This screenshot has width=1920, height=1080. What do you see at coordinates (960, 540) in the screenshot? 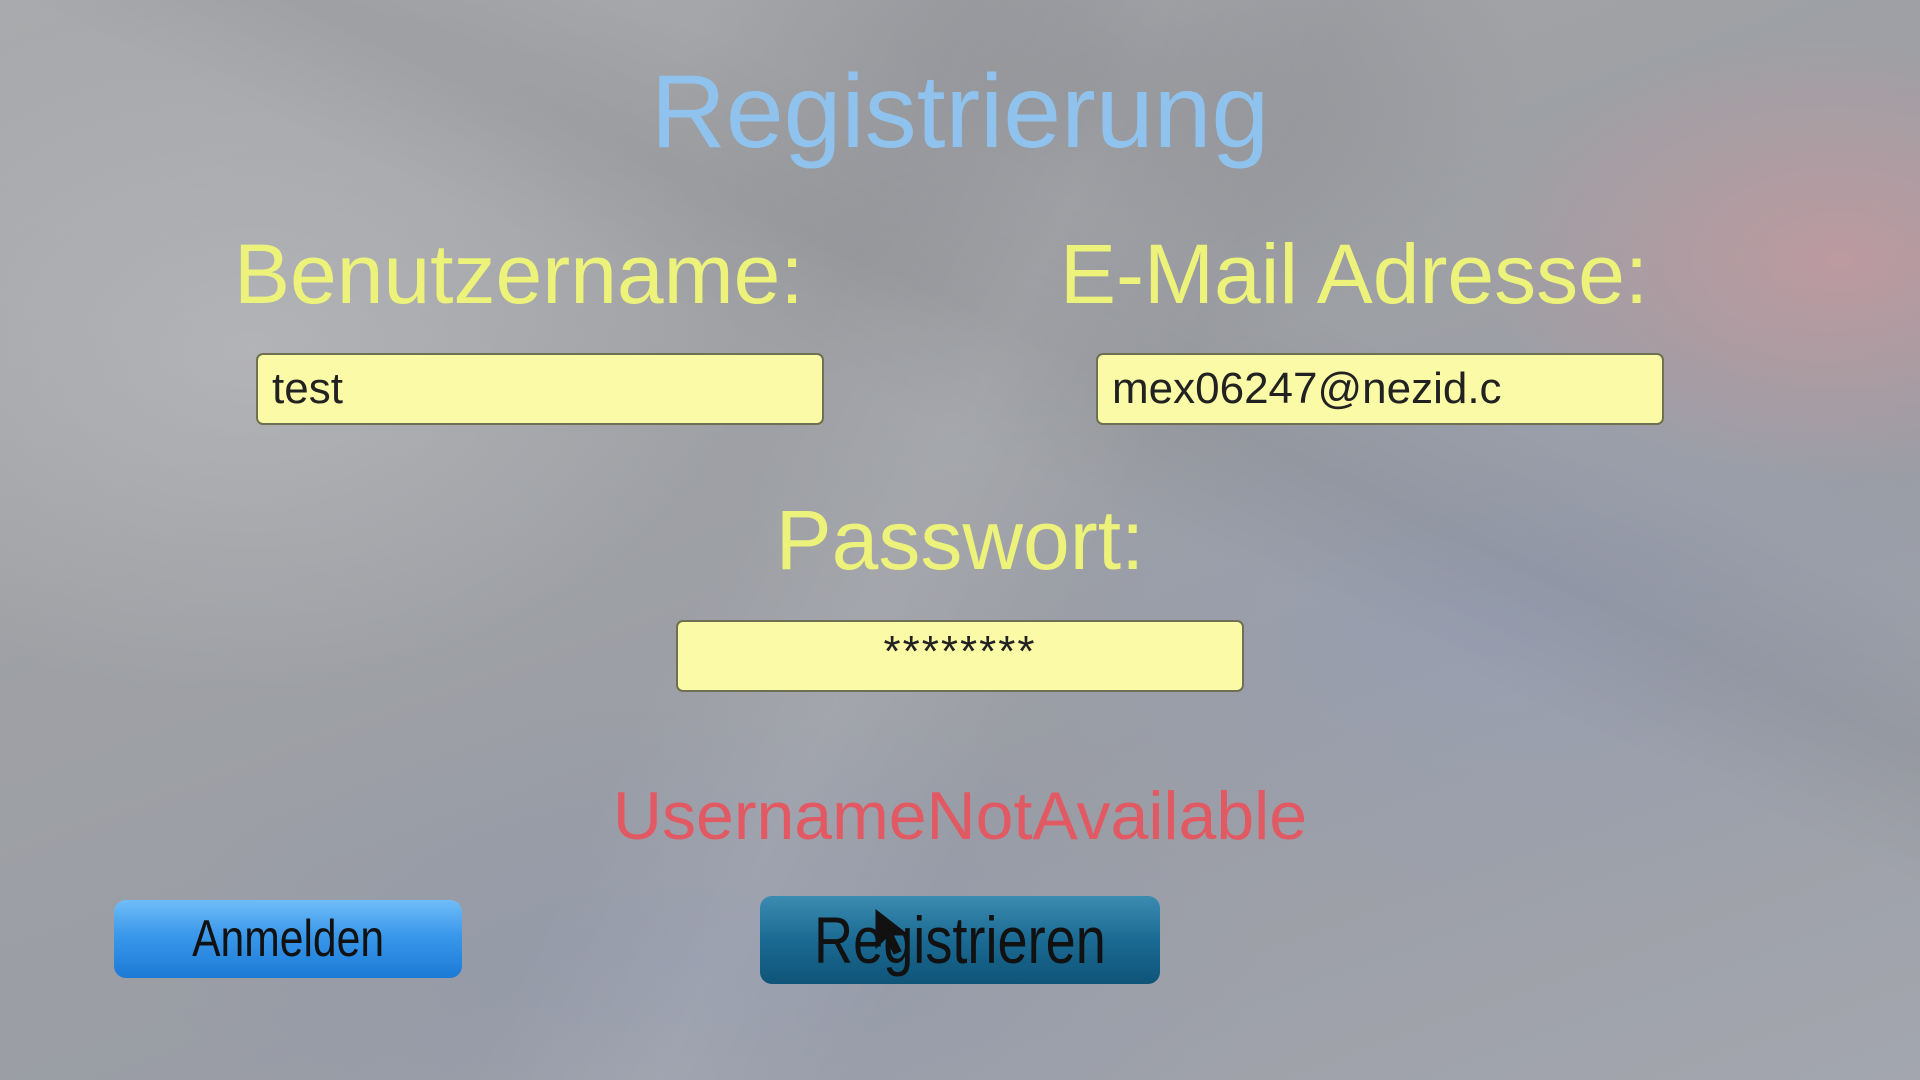
I see `password-label: Passwort:` at bounding box center [960, 540].